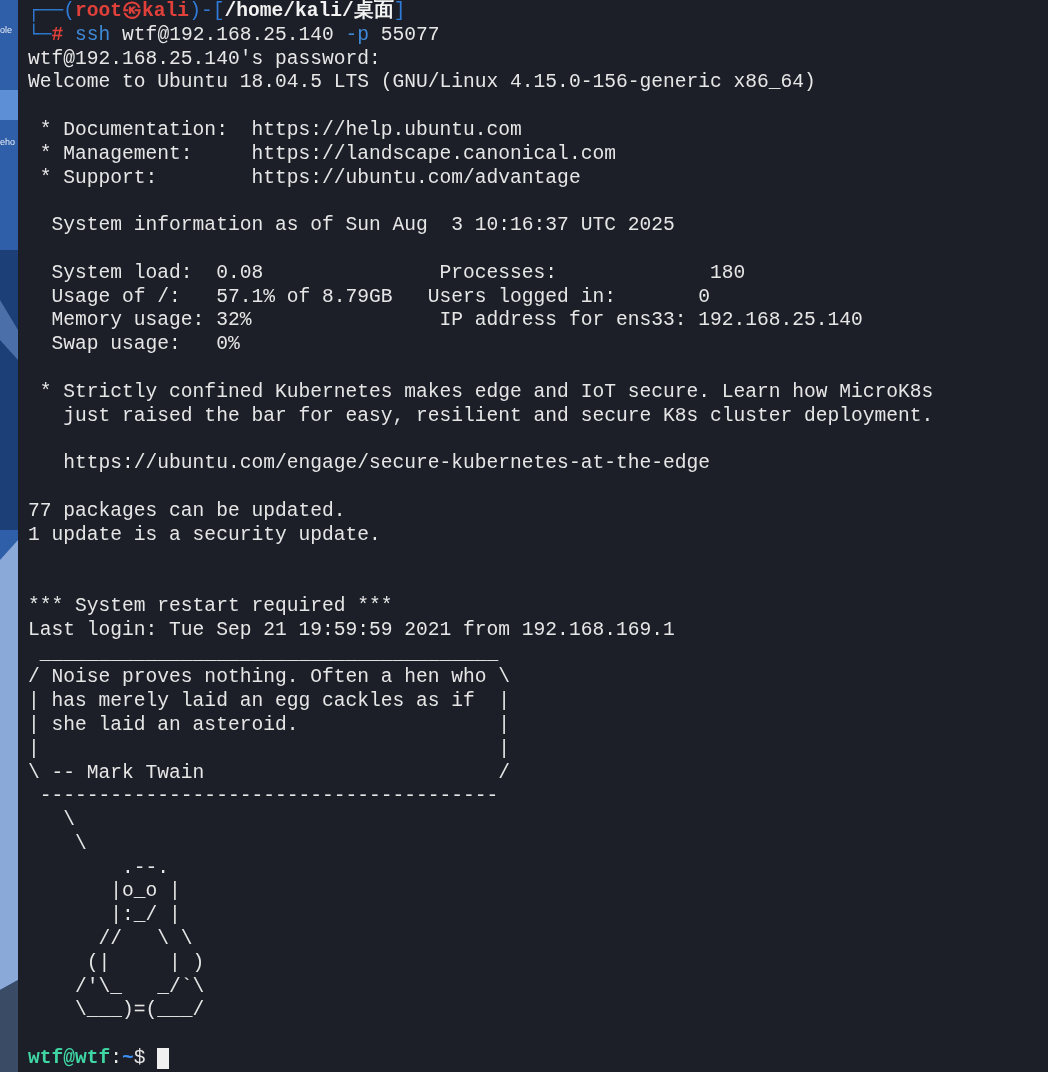  I want to click on terminal-line: _______________________________________, so click(268, 654).